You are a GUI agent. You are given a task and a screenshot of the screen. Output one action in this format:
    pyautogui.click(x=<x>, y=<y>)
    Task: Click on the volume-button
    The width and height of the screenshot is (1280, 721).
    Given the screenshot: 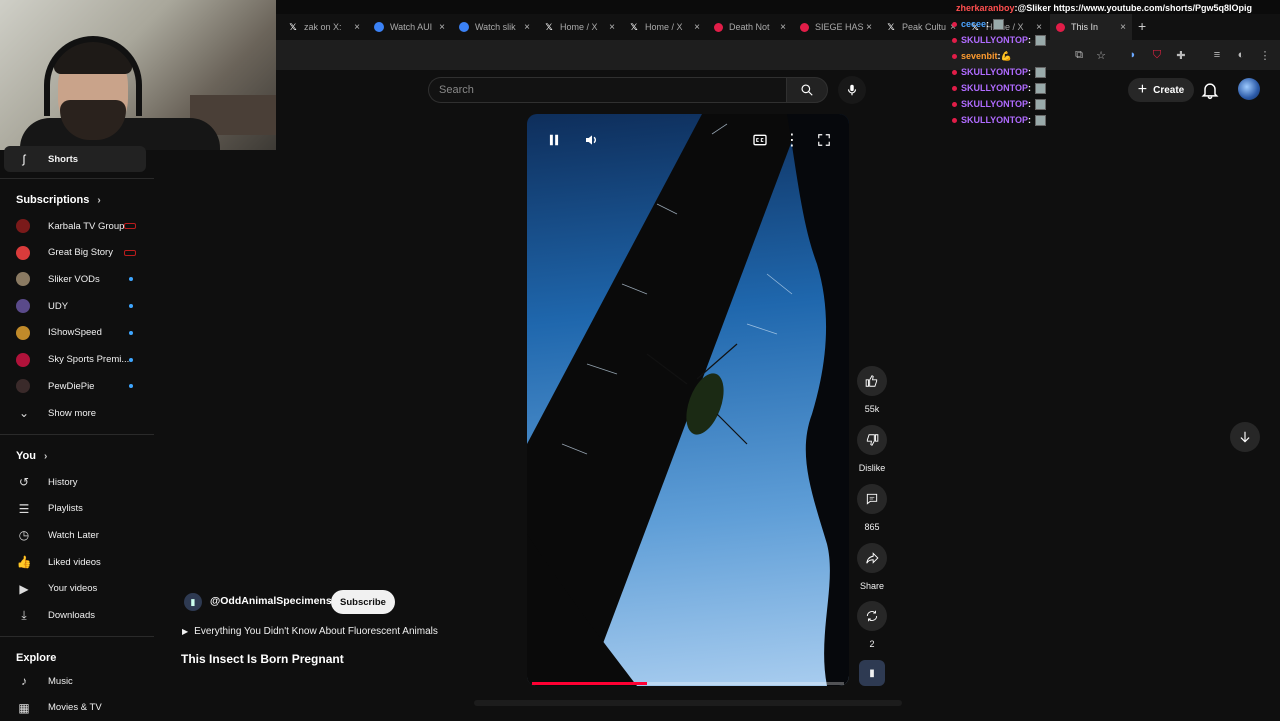 What is the action you would take?
    pyautogui.click(x=592, y=140)
    